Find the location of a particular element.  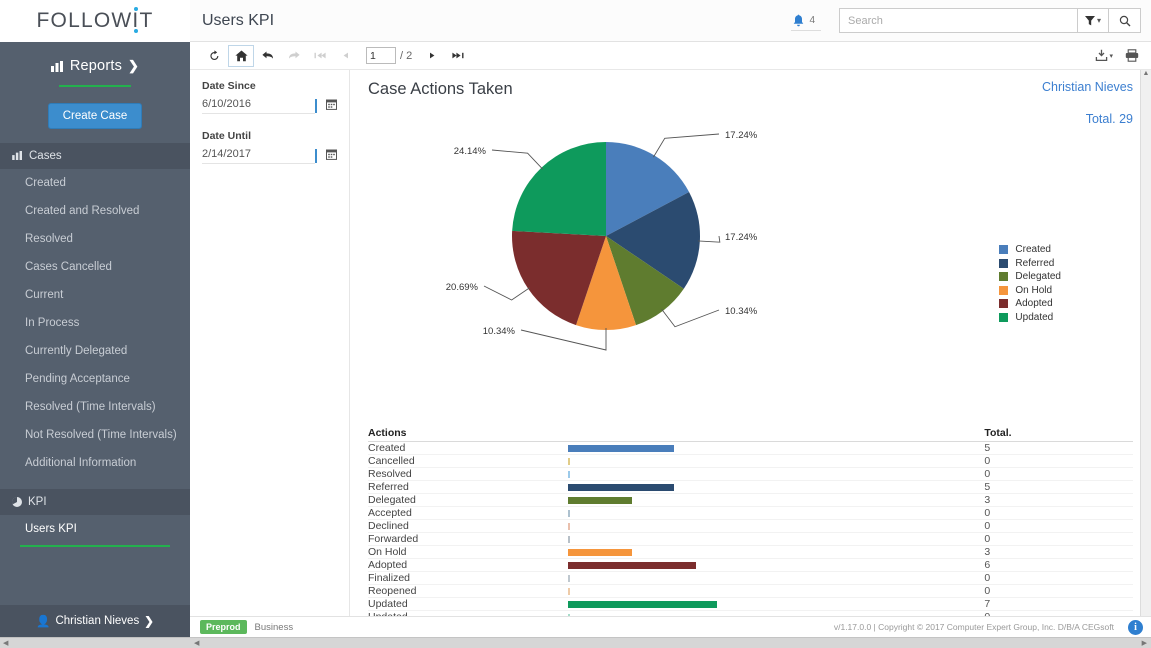

chevron-down-icon: ▾ is located at coordinates (1111, 56).